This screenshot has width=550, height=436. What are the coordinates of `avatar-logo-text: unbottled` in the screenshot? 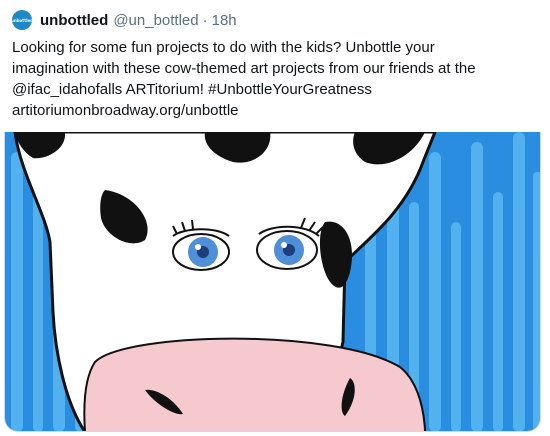 It's located at (22, 20).